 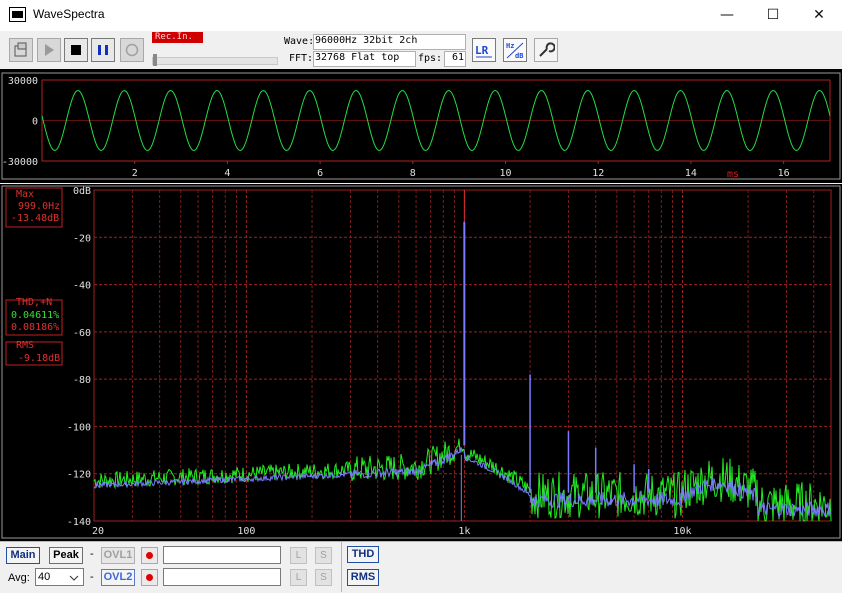 What do you see at coordinates (323, 577) in the screenshot?
I see `ovl2-s-button: S` at bounding box center [323, 577].